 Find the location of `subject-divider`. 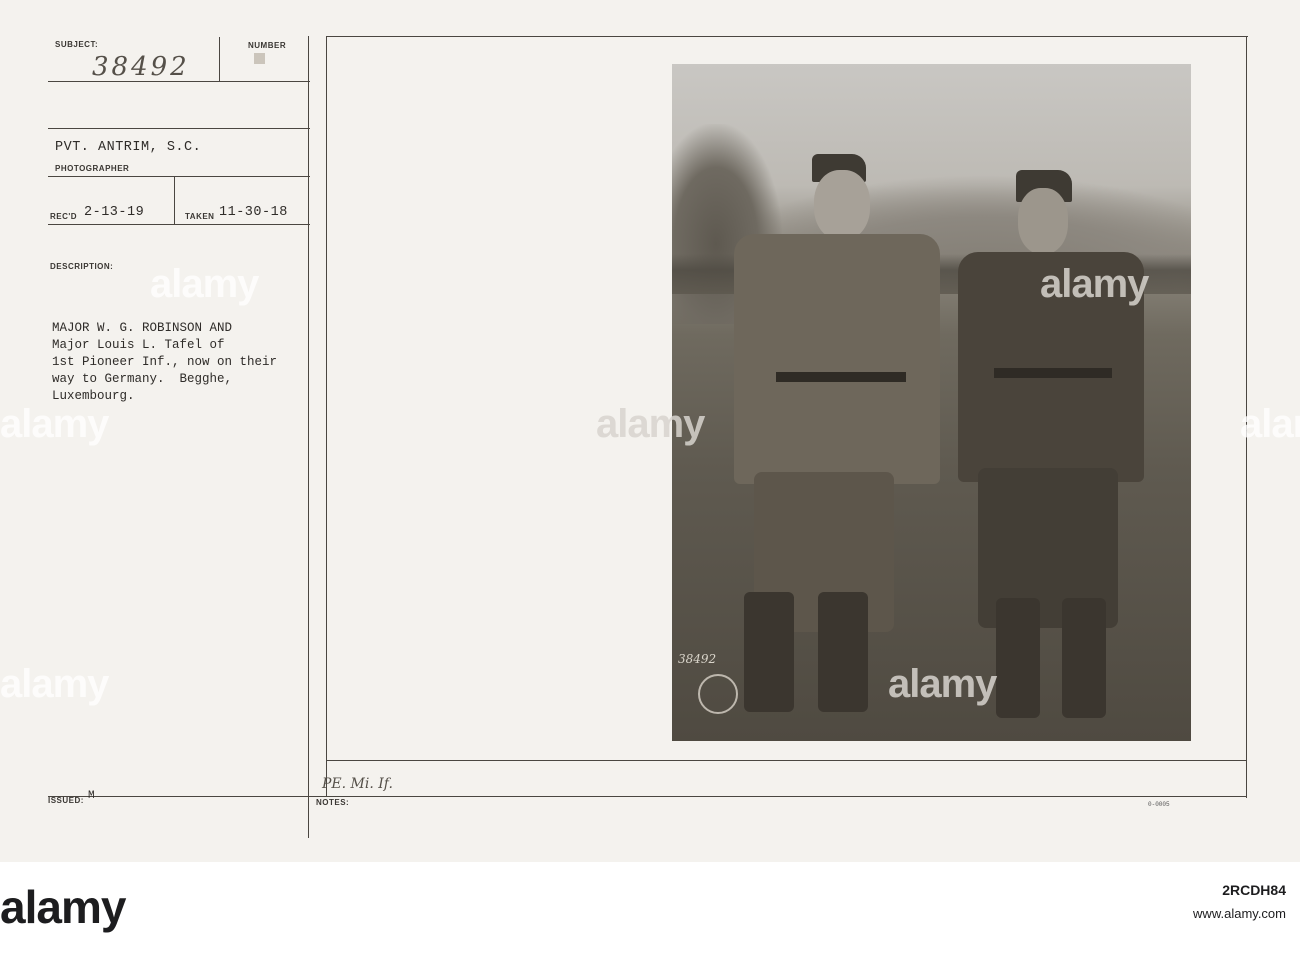

subject-divider is located at coordinates (219, 59).